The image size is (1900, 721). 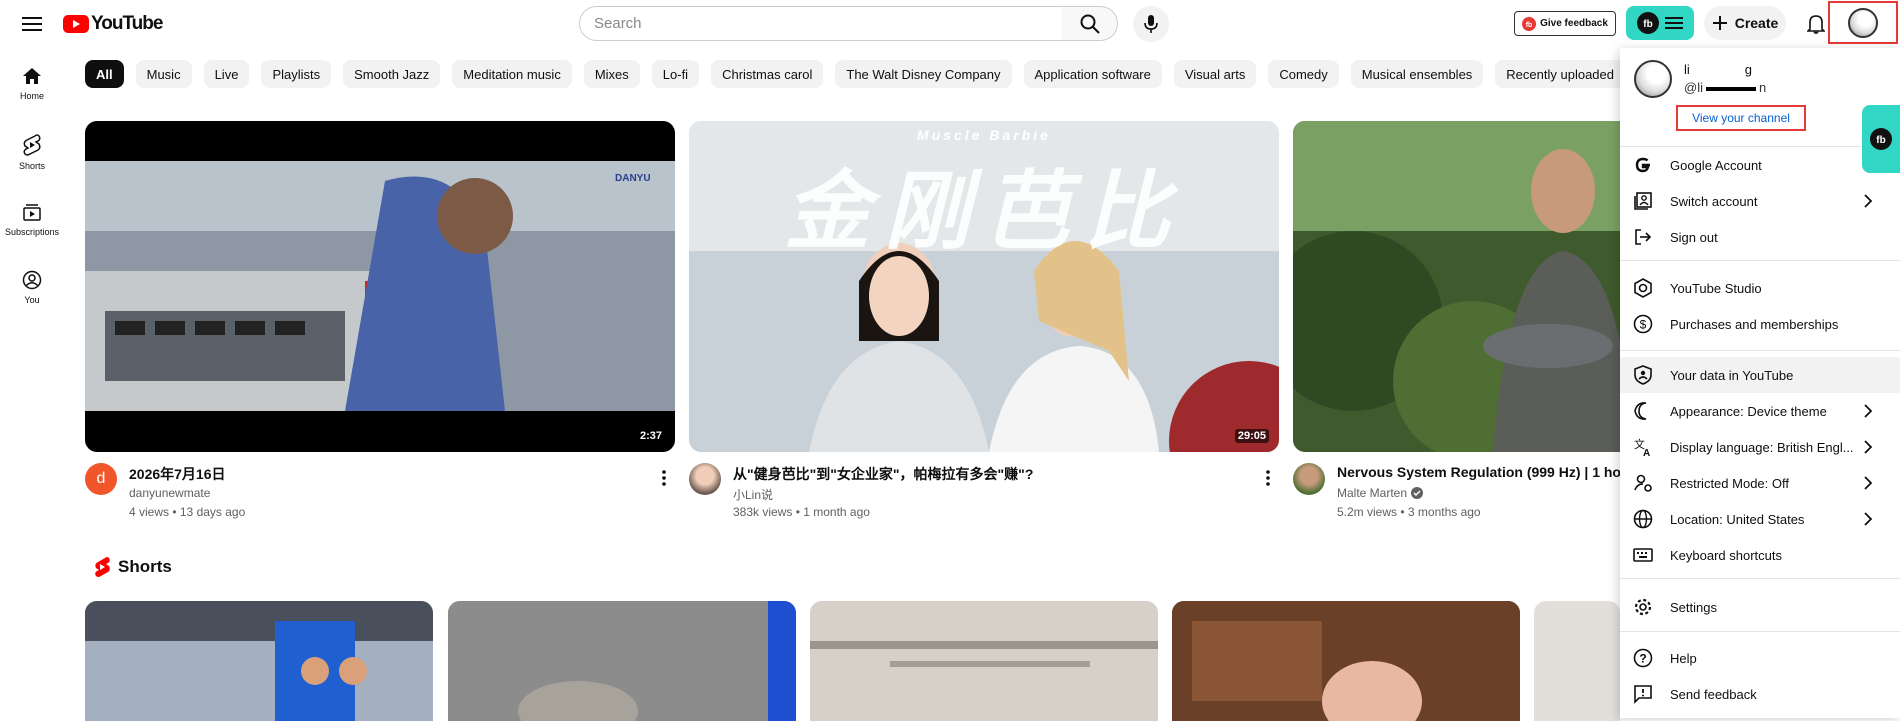 I want to click on chip-application-software: Application software, so click(x=1092, y=74).